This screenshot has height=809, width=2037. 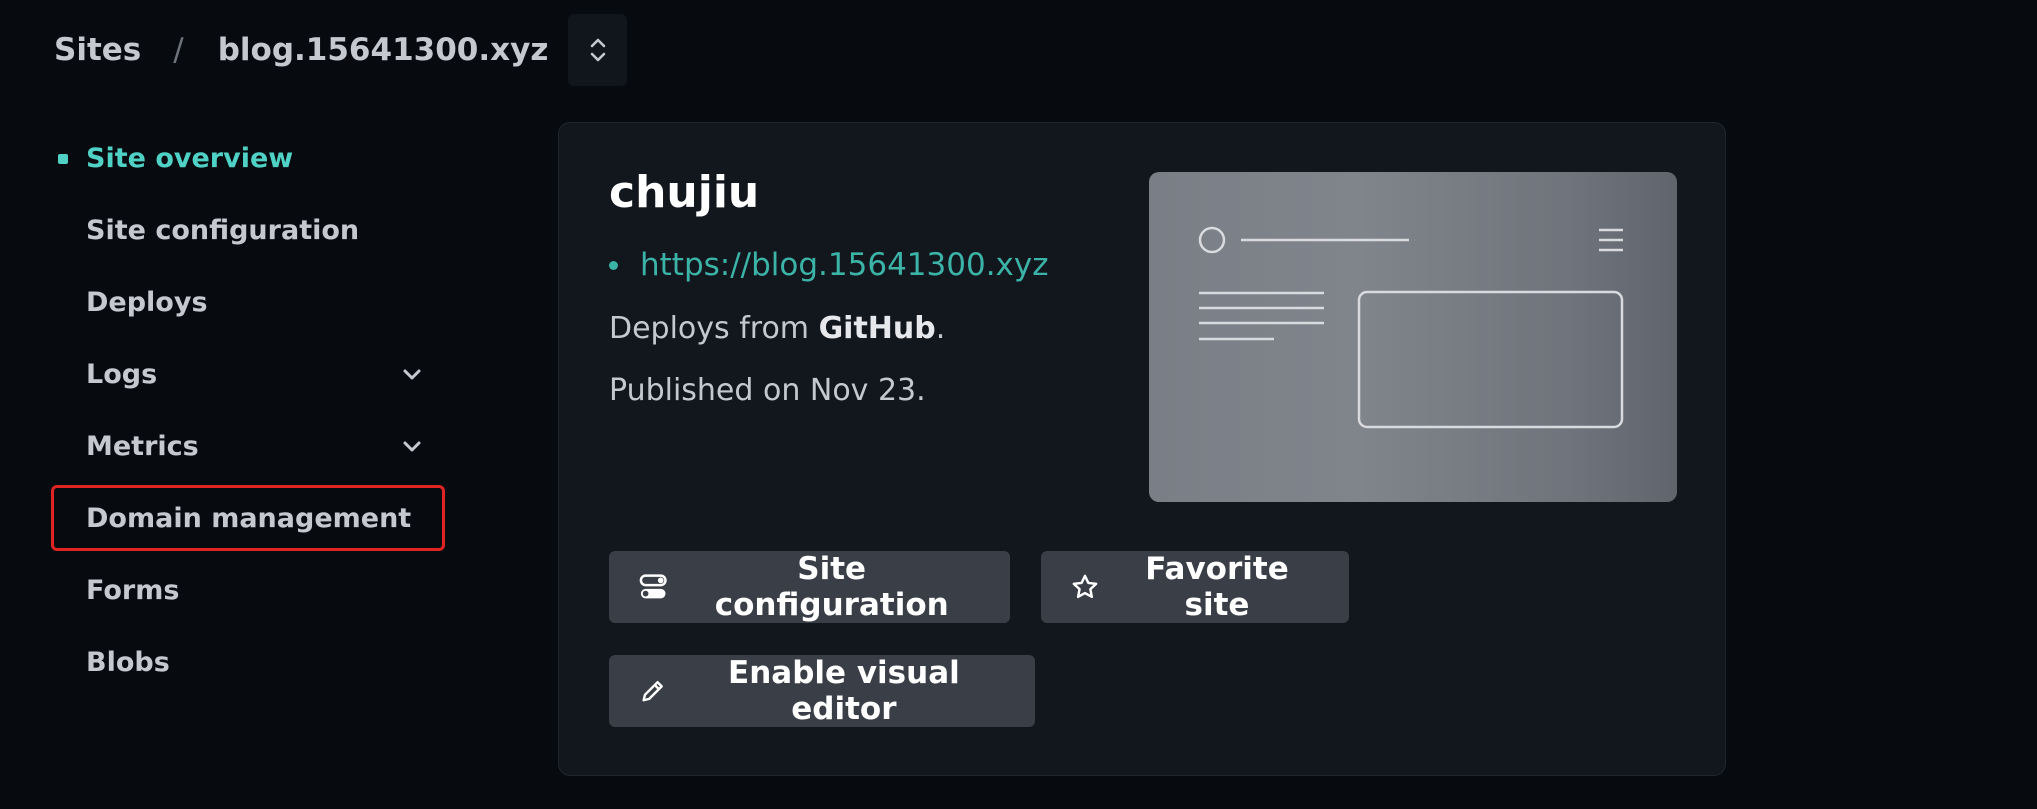 I want to click on status-dot-icon, so click(x=613, y=265).